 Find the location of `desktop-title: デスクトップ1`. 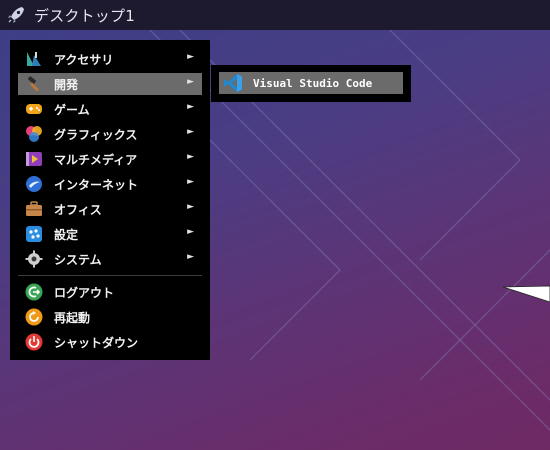

desktop-title: デスクトップ1 is located at coordinates (84, 15).